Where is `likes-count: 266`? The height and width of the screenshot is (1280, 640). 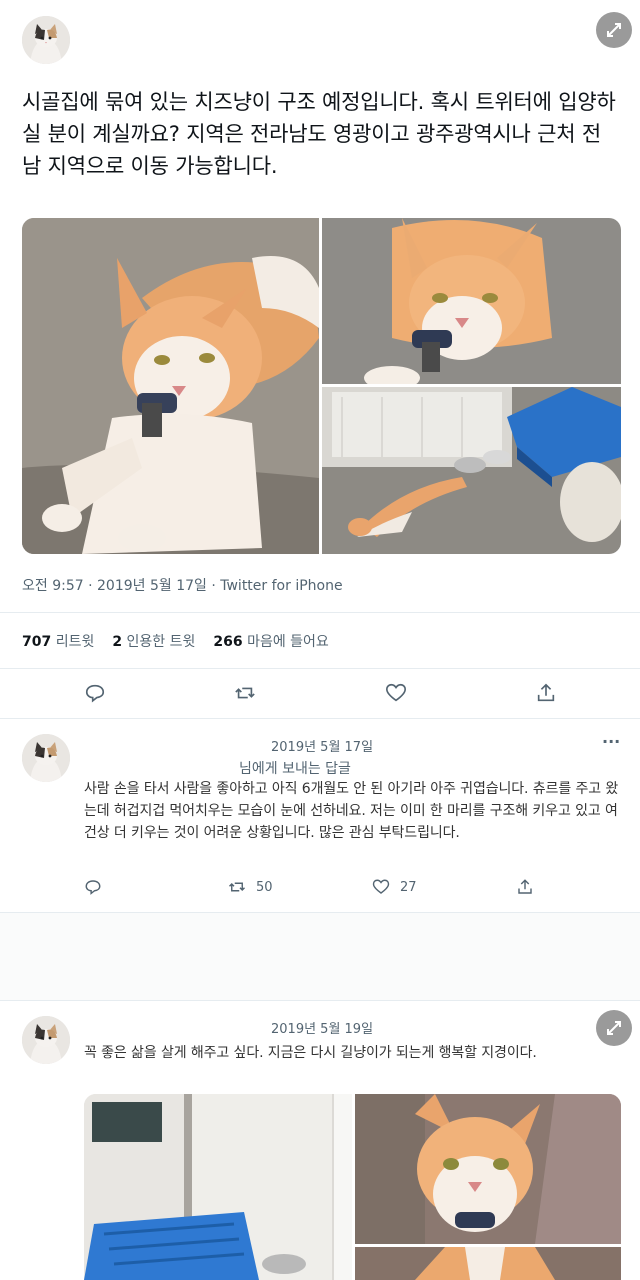
likes-count: 266 is located at coordinates (228, 642).